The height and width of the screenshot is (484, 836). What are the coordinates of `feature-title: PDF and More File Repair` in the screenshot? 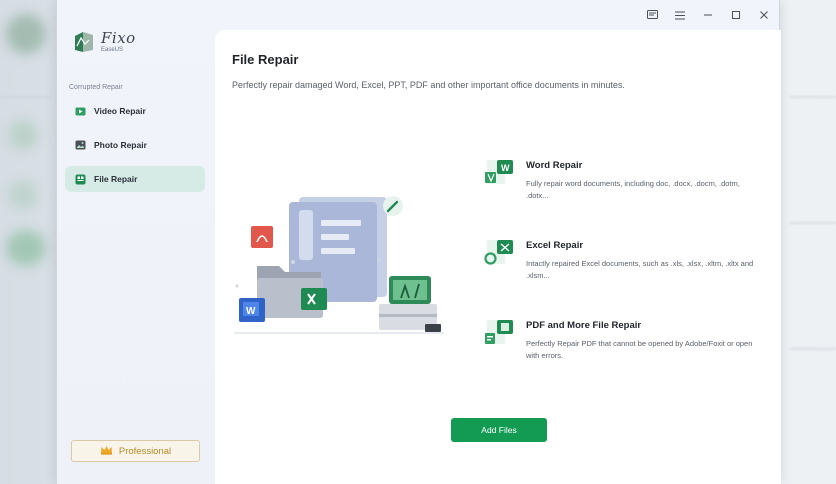 It's located at (584, 325).